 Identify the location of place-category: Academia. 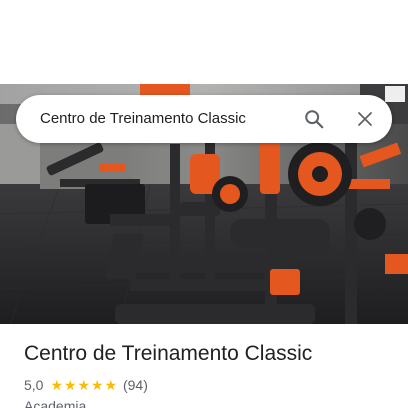
(55, 403).